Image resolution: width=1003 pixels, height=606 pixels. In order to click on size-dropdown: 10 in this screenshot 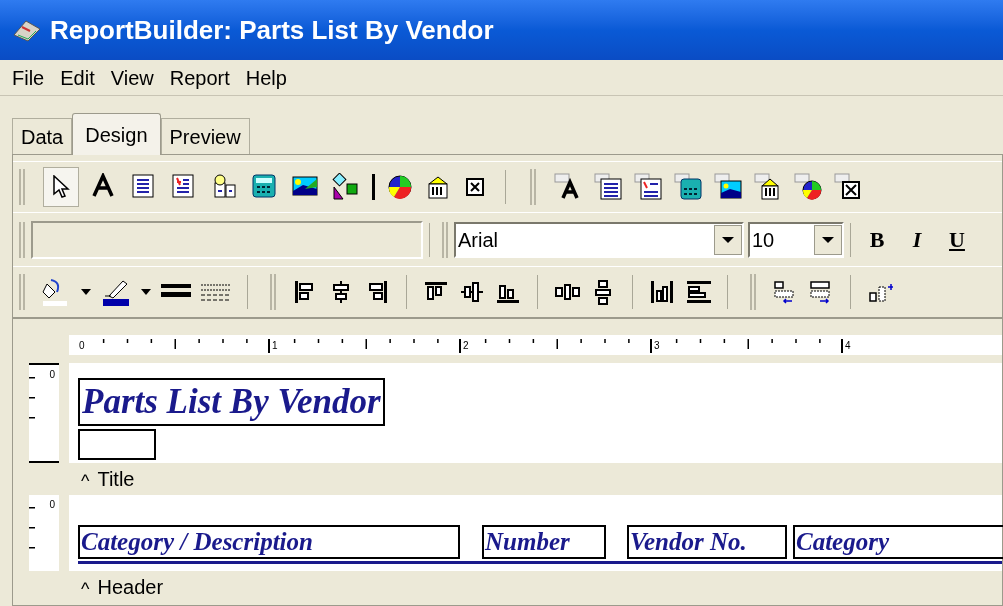, I will do `click(796, 239)`.